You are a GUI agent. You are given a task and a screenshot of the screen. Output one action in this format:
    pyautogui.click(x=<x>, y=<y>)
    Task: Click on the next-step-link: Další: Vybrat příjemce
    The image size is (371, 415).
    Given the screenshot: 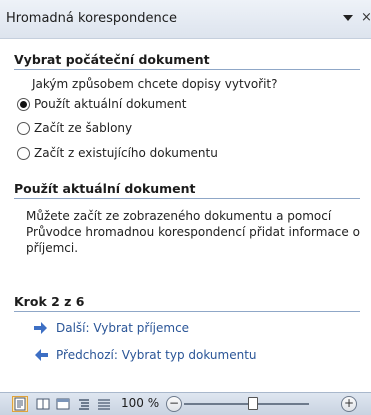 What is the action you would take?
    pyautogui.click(x=111, y=328)
    